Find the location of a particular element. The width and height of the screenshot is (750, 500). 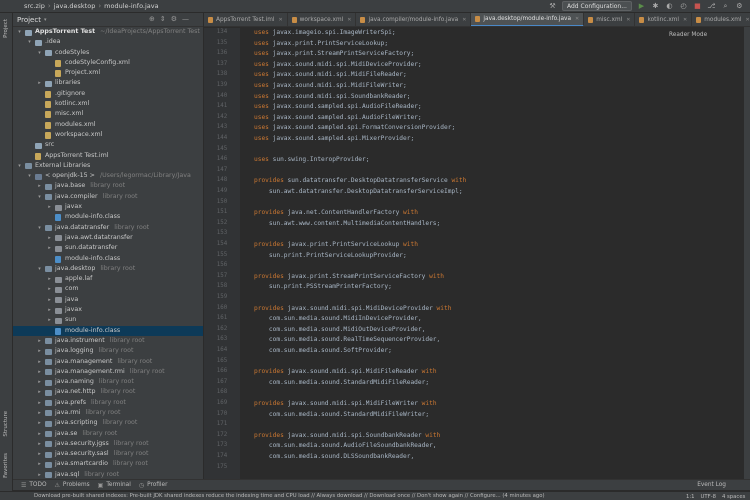

breadcrumb-root: src.zip is located at coordinates (34, 6).